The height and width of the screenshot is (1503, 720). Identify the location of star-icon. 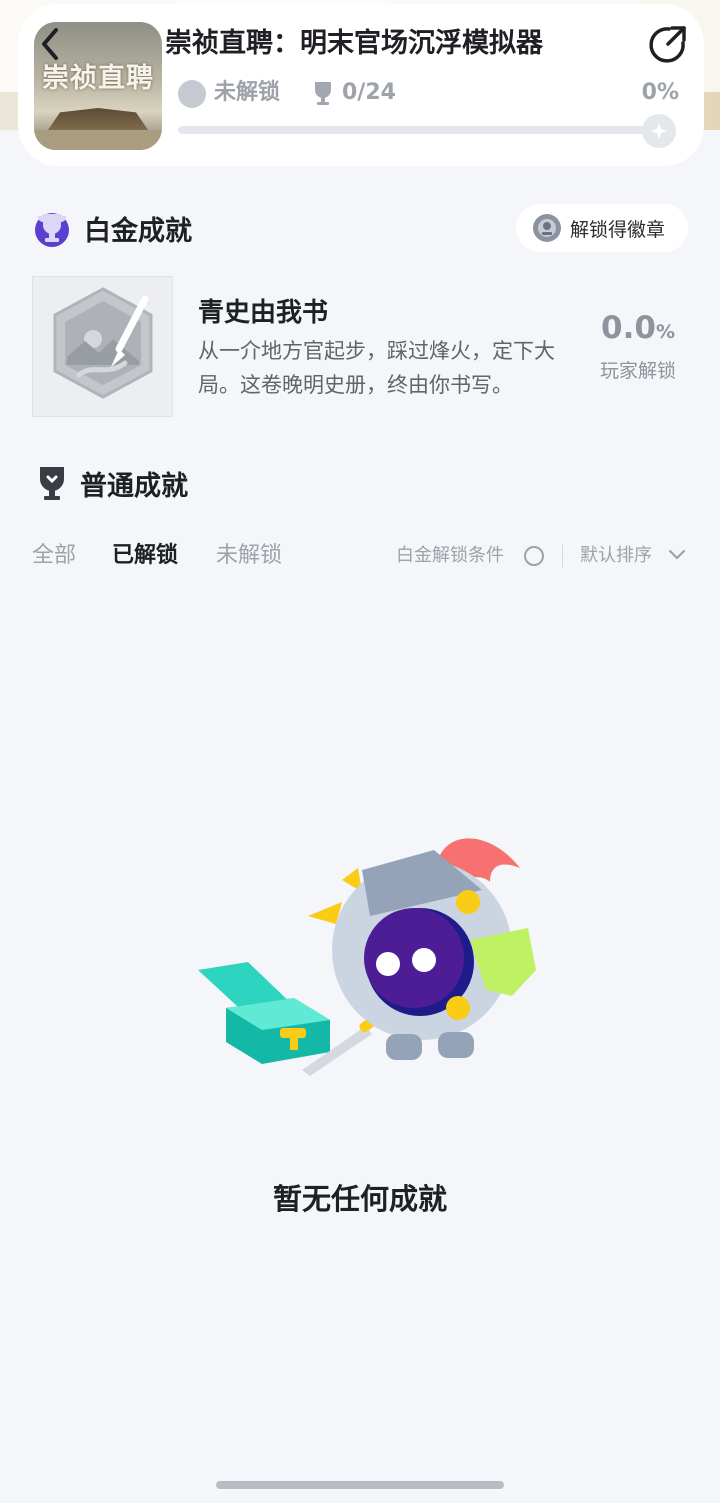
(659, 131).